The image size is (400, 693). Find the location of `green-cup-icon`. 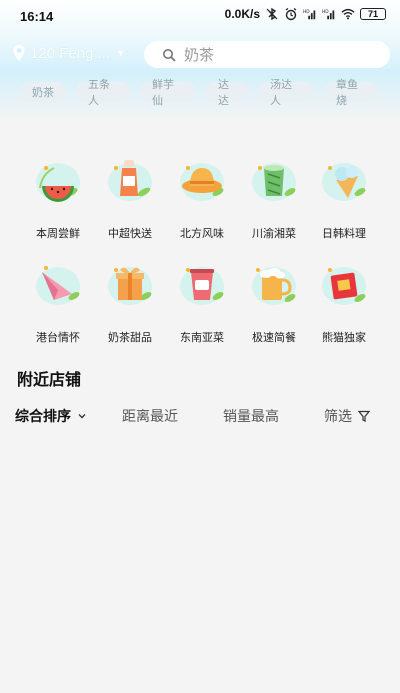

green-cup-icon is located at coordinates (274, 182).